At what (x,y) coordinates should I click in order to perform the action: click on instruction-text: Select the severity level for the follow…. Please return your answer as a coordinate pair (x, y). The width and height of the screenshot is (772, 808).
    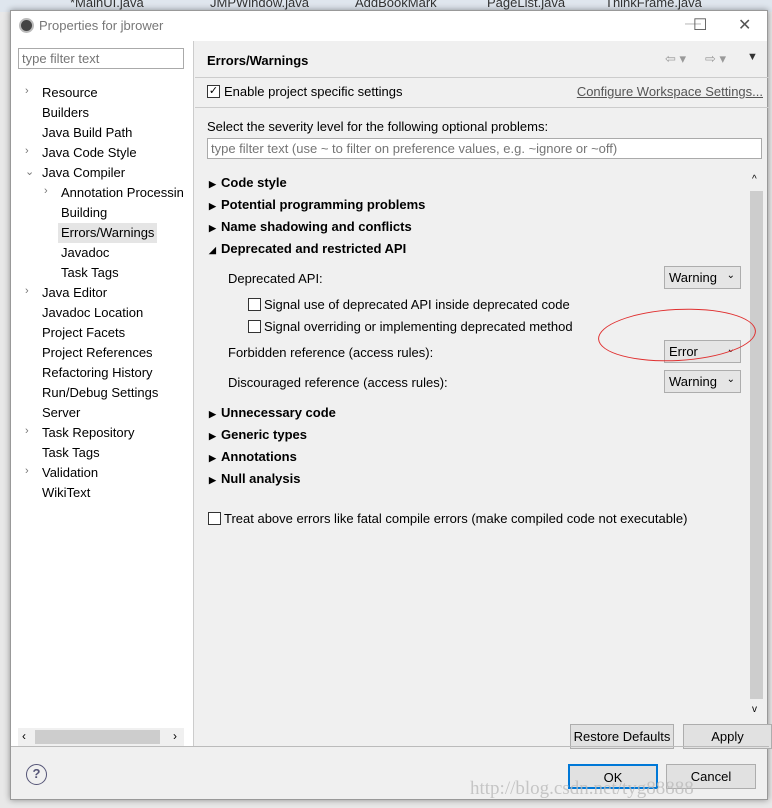
    Looking at the image, I should click on (378, 126).